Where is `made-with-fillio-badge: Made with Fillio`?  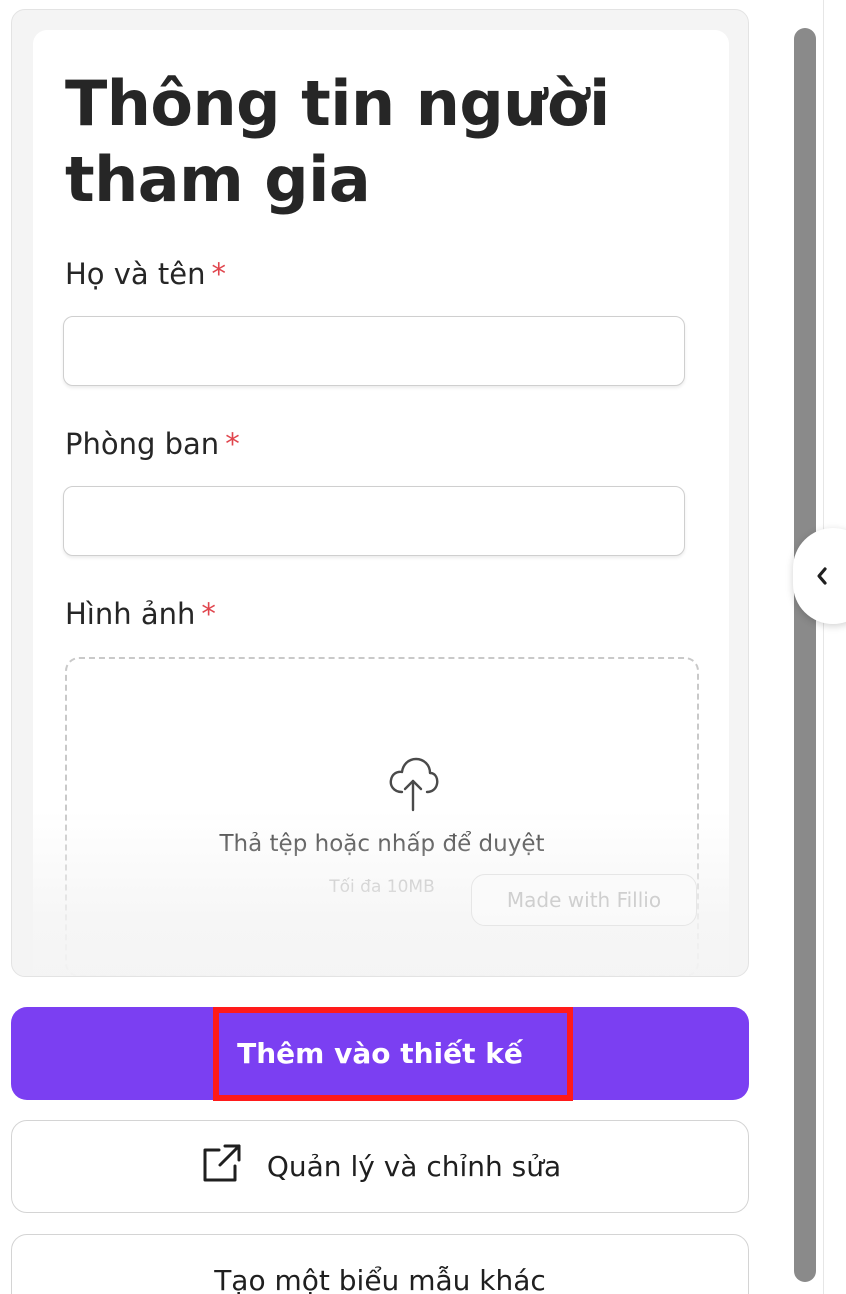
made-with-fillio-badge: Made with Fillio is located at coordinates (584, 900).